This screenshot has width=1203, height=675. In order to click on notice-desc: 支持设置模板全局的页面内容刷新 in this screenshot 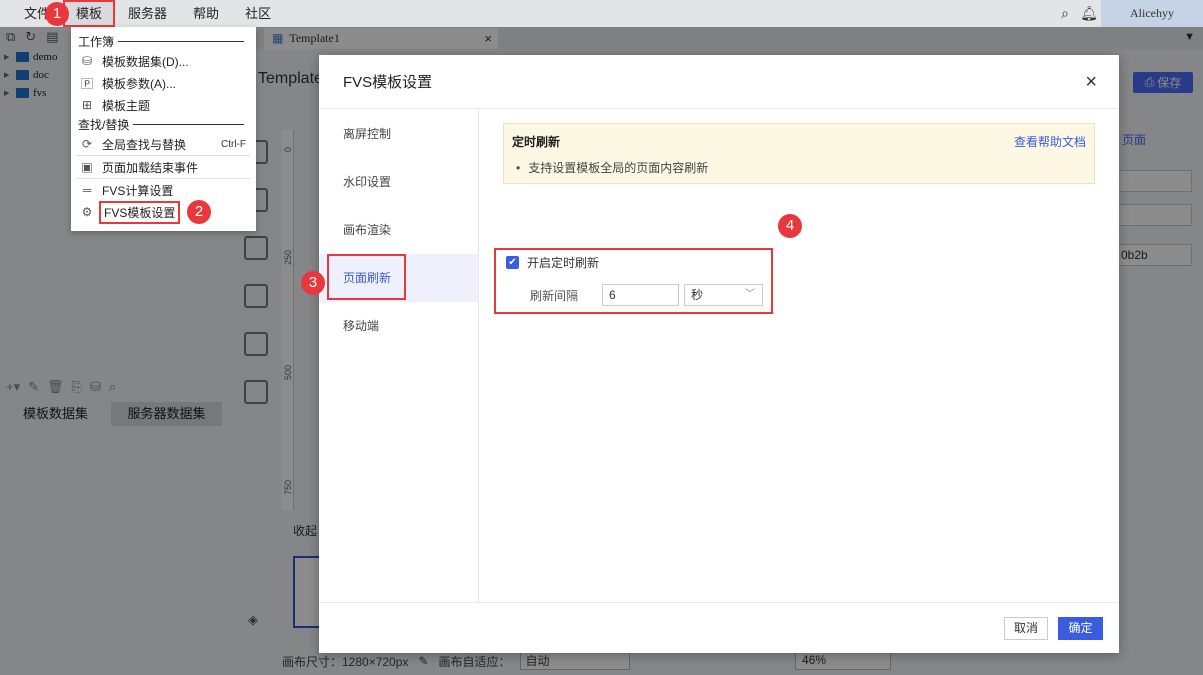, I will do `click(612, 167)`.